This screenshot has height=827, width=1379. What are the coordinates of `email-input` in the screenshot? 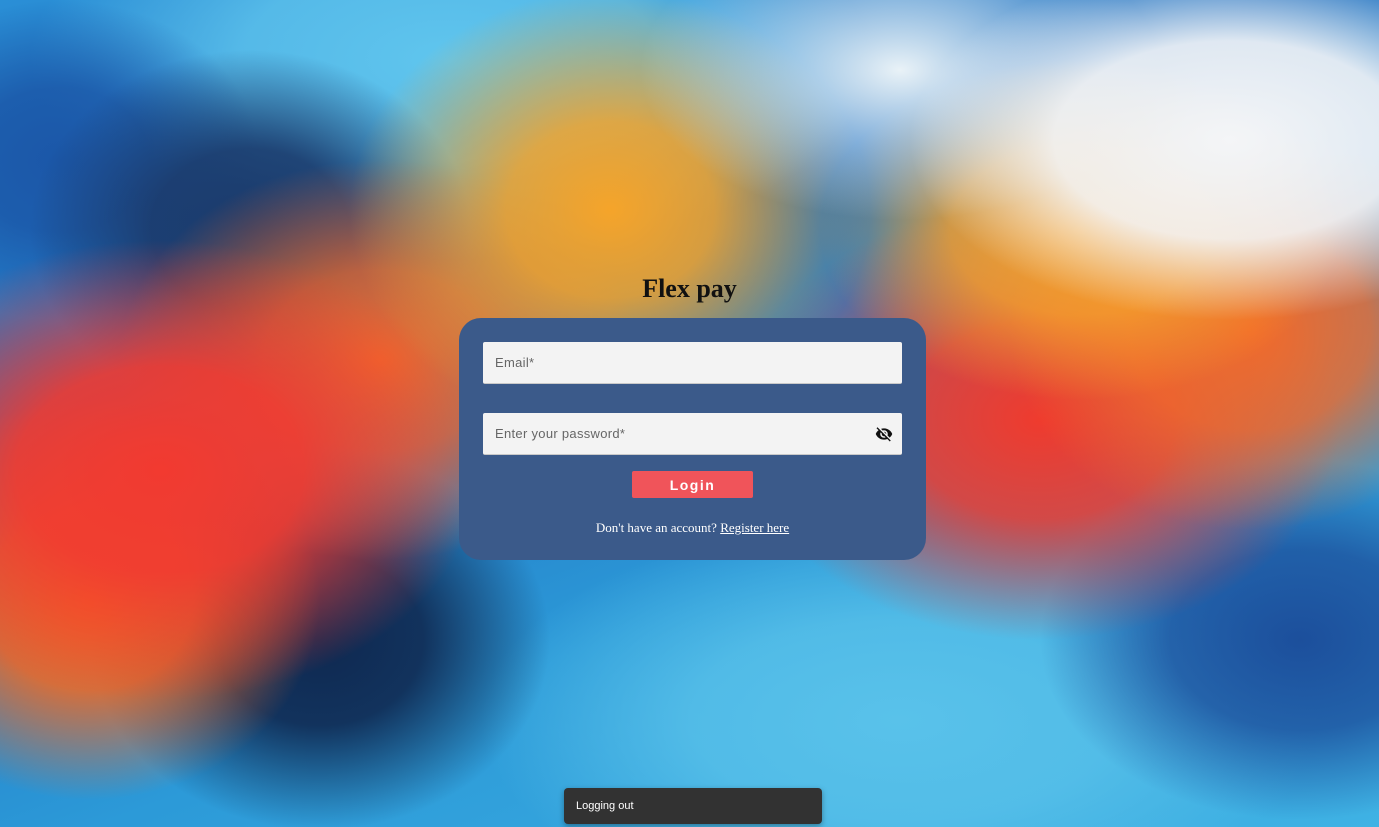 It's located at (692, 362).